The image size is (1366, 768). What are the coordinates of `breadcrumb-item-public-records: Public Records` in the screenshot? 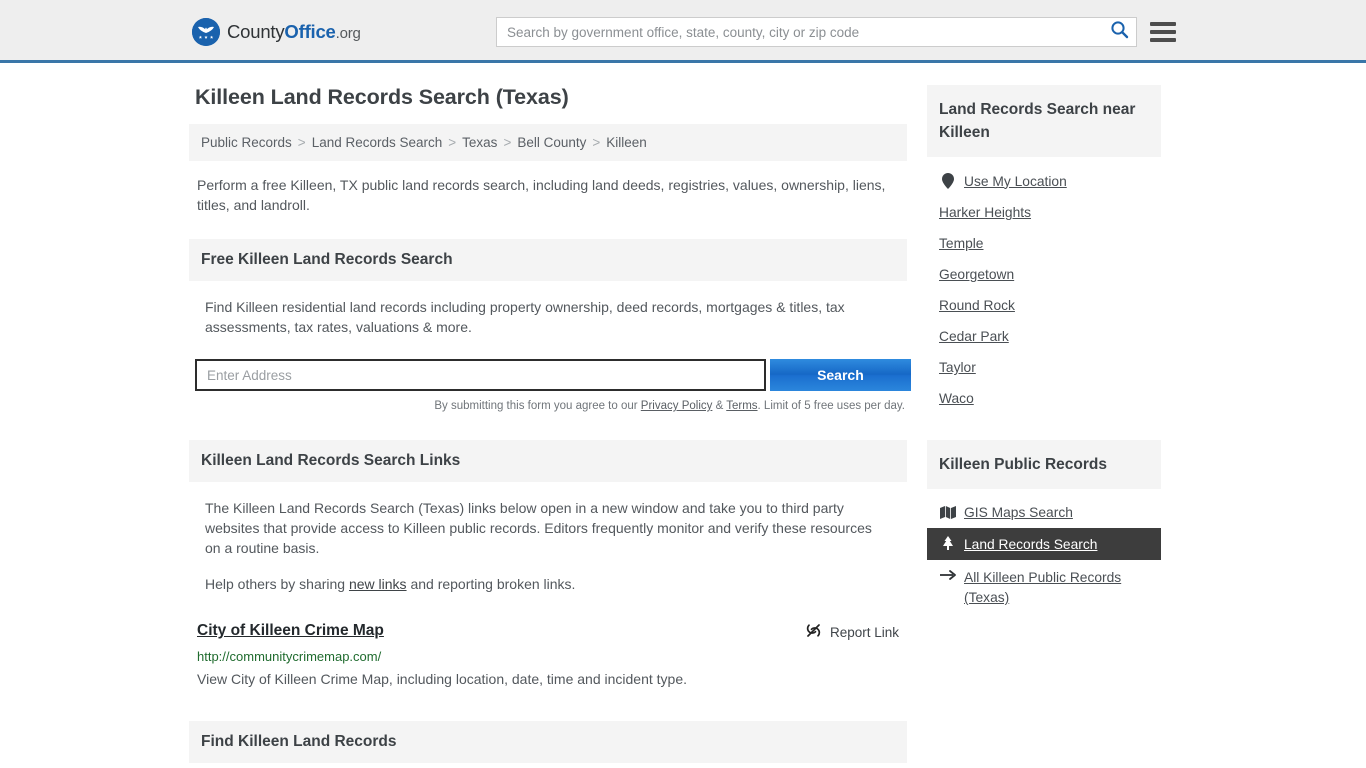 It's located at (246, 142).